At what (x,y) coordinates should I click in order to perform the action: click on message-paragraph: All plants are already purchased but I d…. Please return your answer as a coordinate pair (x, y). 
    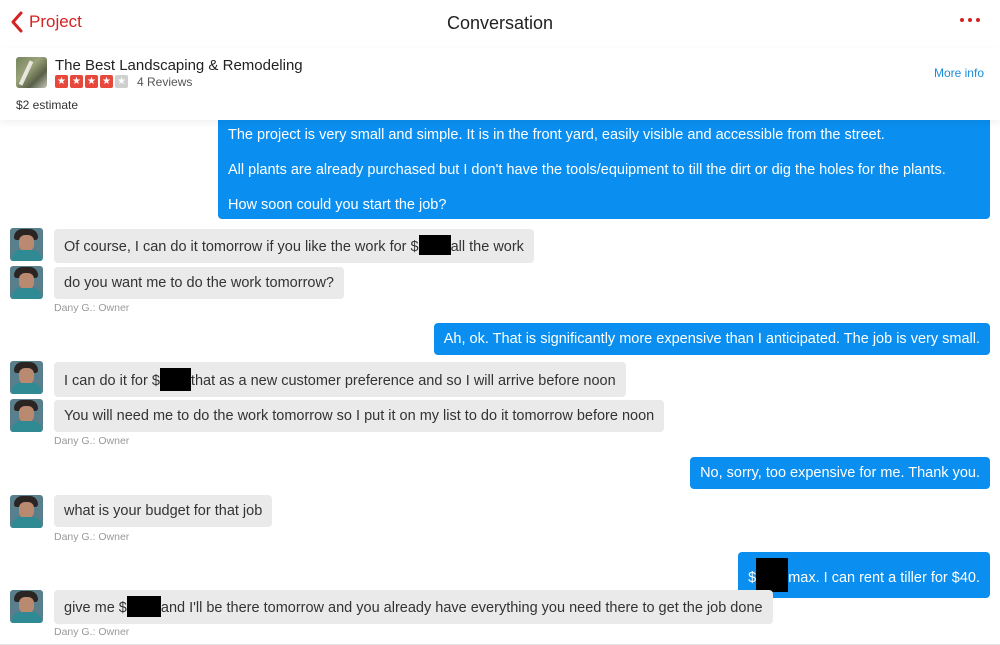
    Looking at the image, I should click on (587, 170).